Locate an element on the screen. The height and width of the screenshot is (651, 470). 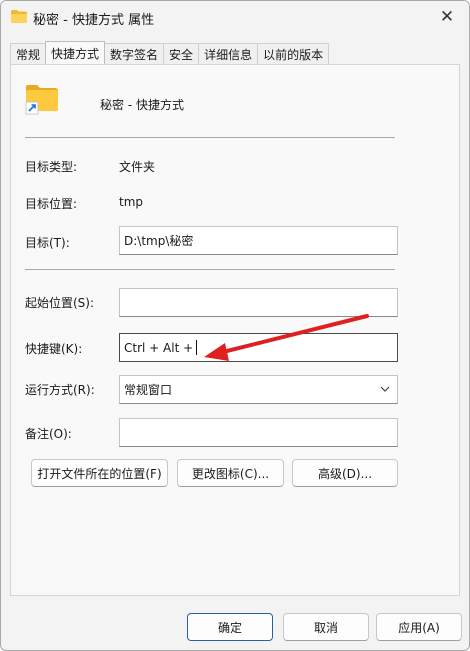
target-type-value: 文件夹 is located at coordinates (137, 167).